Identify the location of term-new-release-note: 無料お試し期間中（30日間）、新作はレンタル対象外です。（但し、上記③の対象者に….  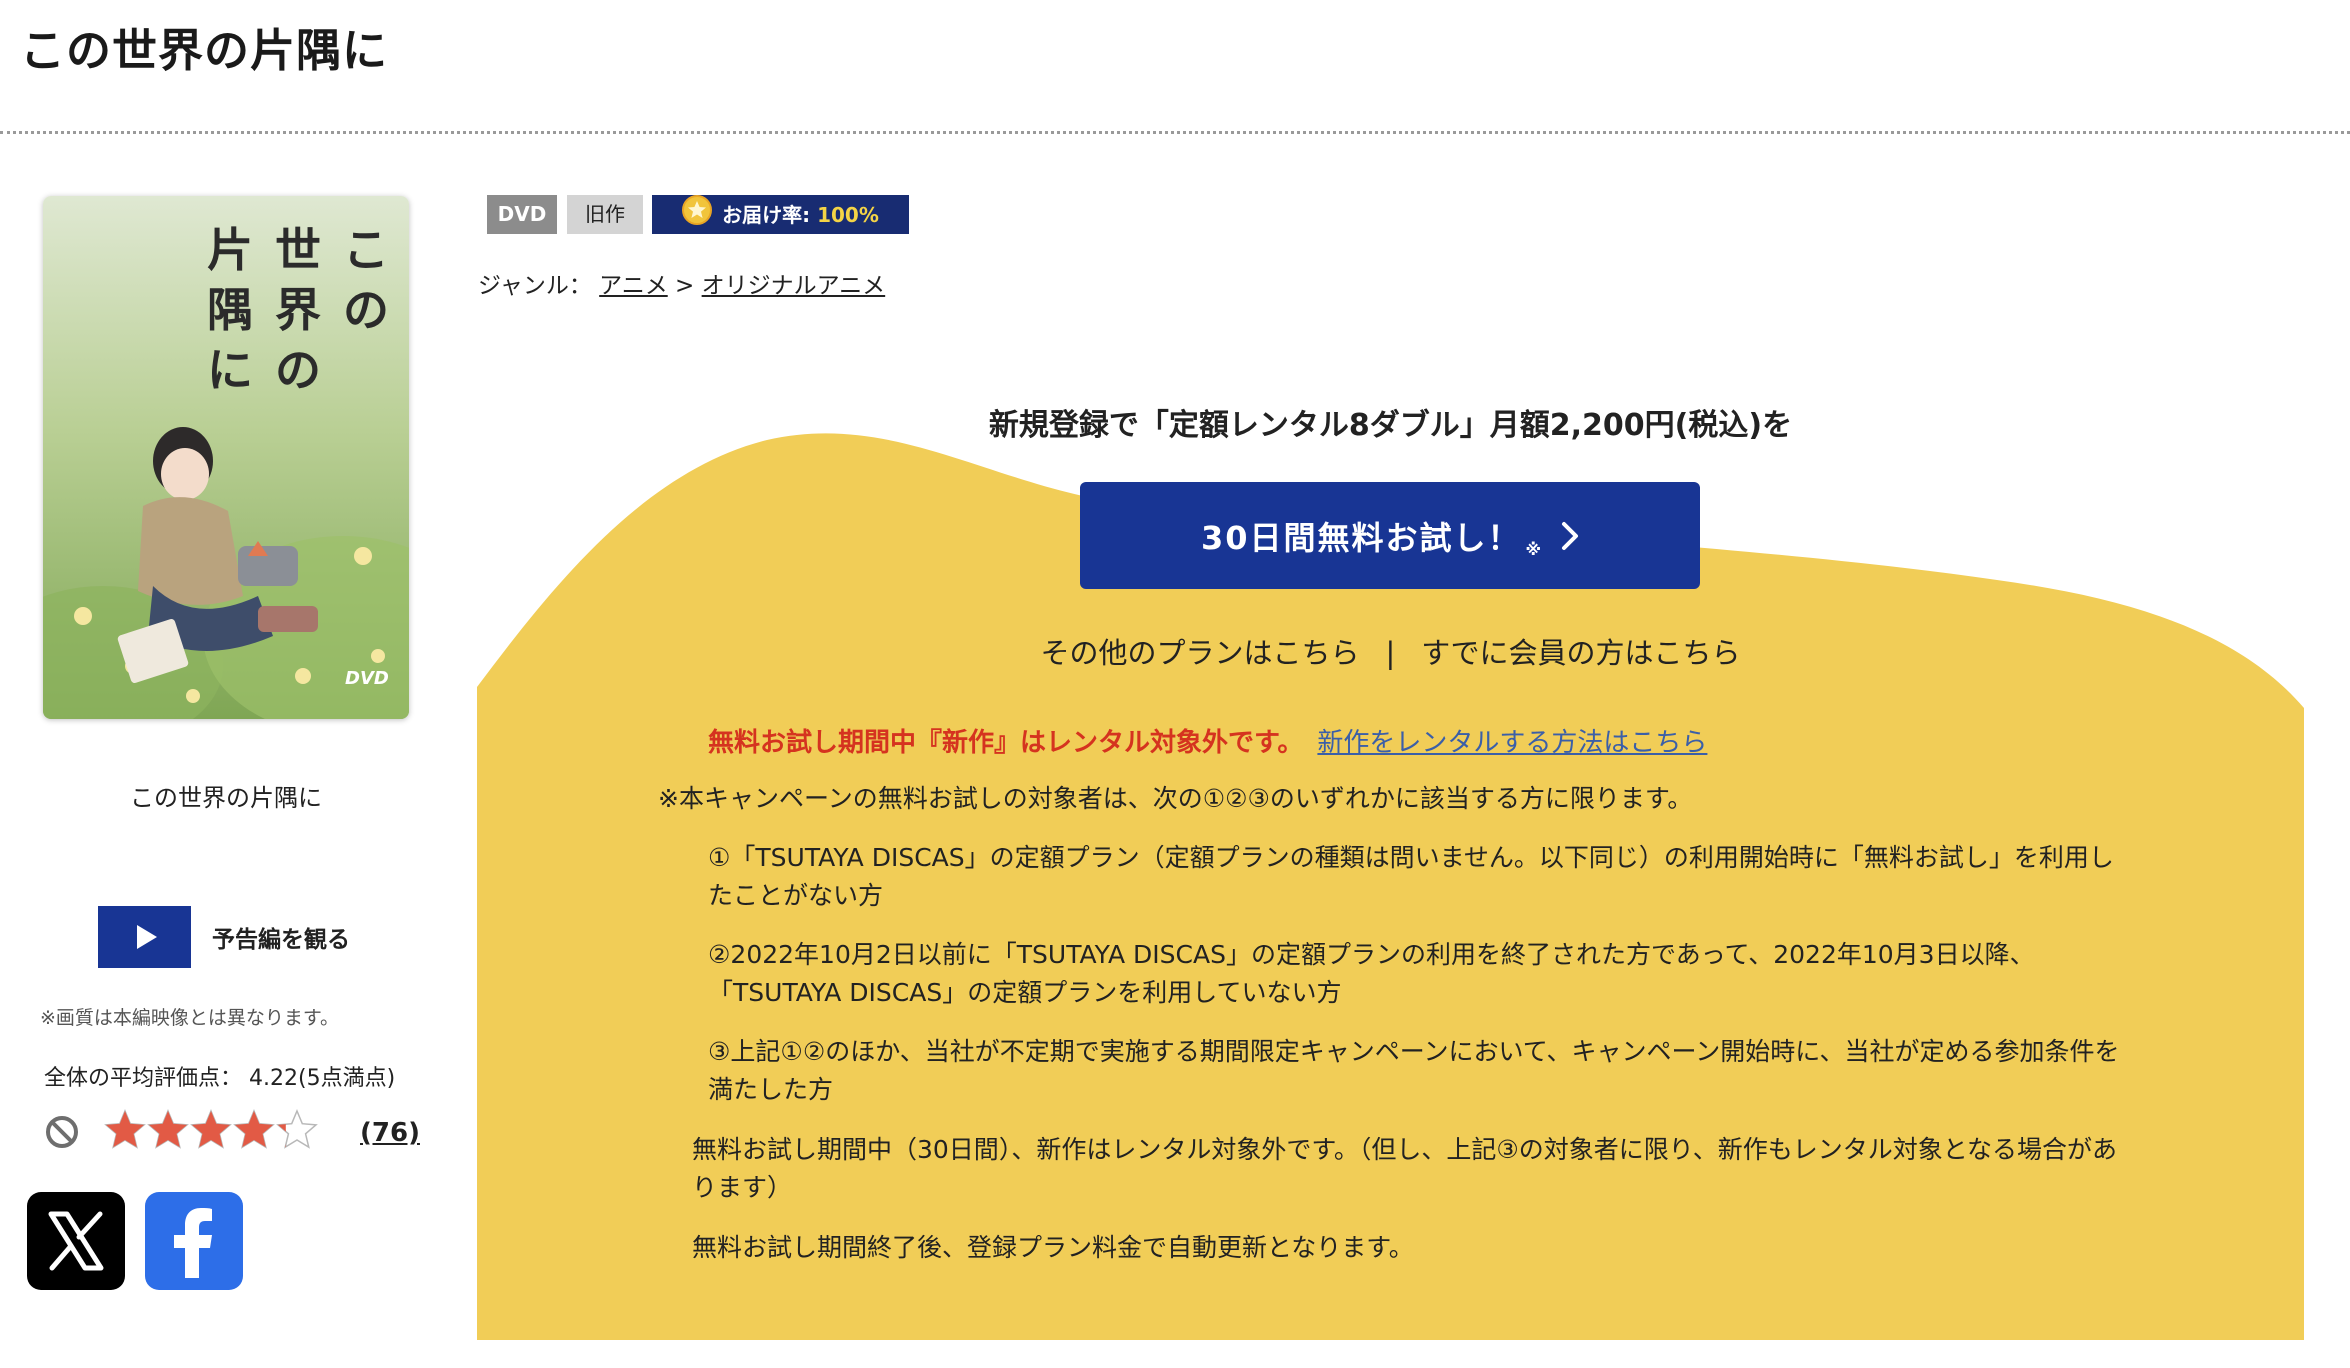
(1404, 1168).